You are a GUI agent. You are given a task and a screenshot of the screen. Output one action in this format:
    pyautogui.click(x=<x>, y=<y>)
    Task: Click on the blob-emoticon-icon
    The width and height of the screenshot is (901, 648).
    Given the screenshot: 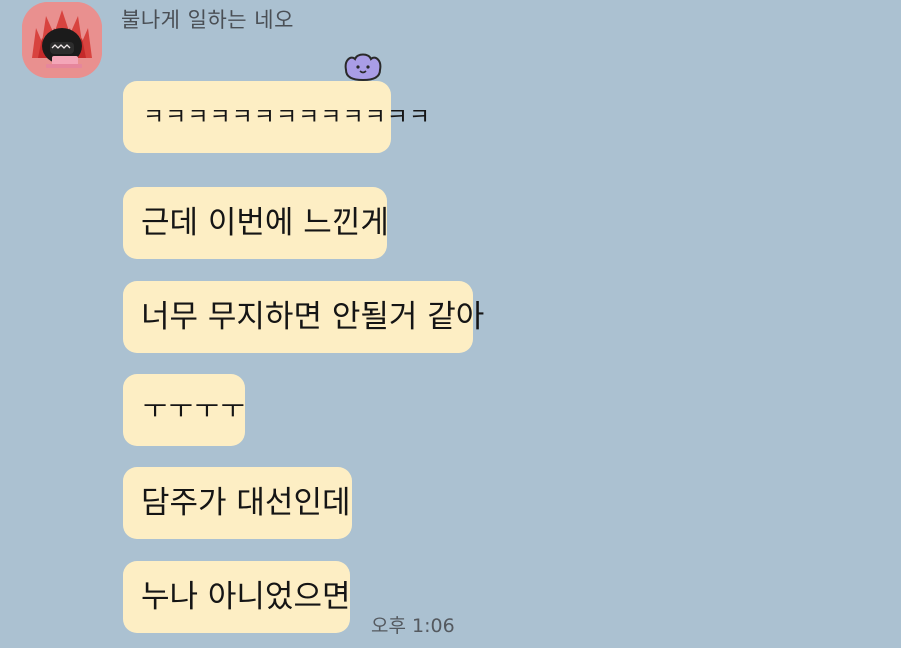 What is the action you would take?
    pyautogui.click(x=363, y=67)
    